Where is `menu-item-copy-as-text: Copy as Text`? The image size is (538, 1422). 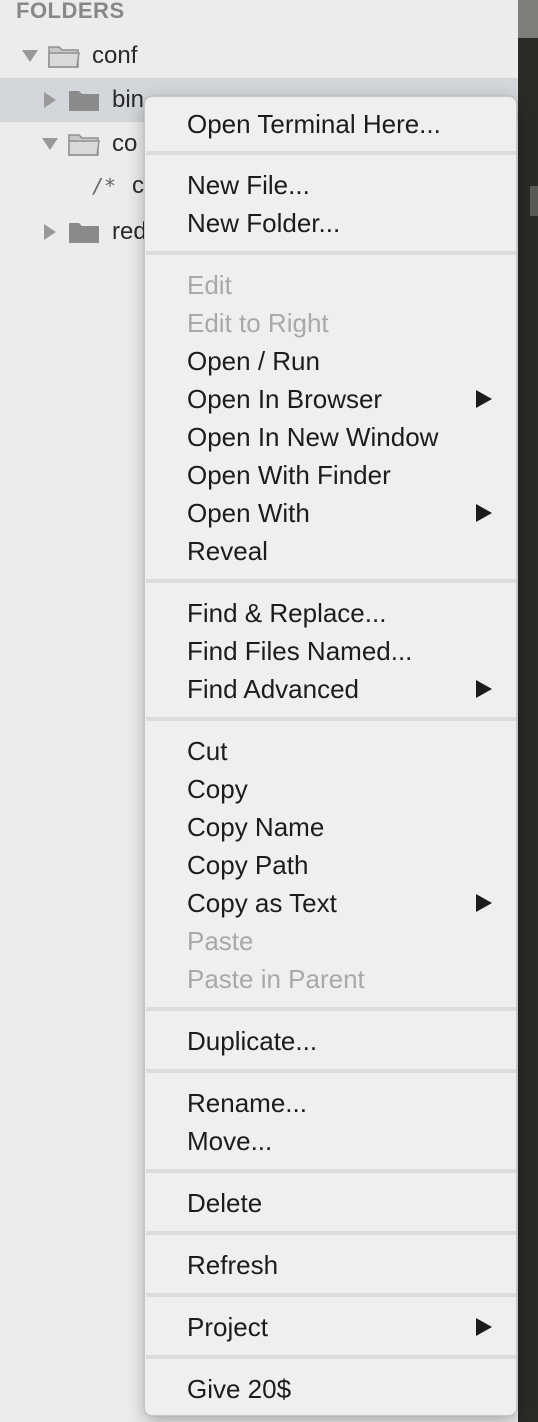
menu-item-copy-as-text: Copy as Text is located at coordinates (330, 903).